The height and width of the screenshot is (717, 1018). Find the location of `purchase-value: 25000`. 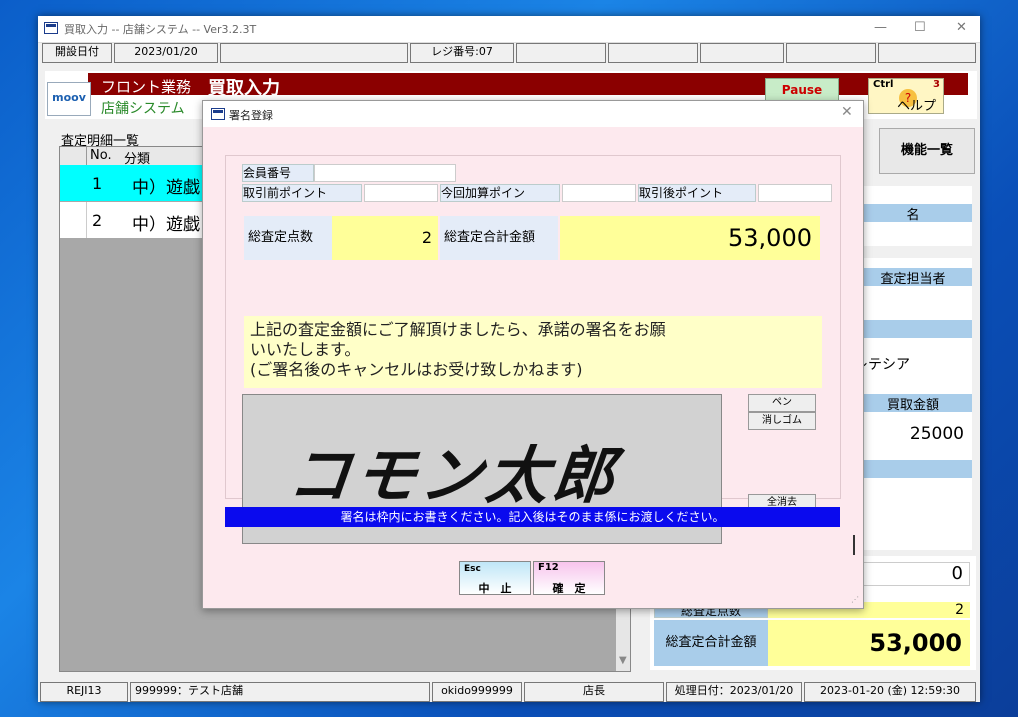

purchase-value: 25000 is located at coordinates (909, 434).